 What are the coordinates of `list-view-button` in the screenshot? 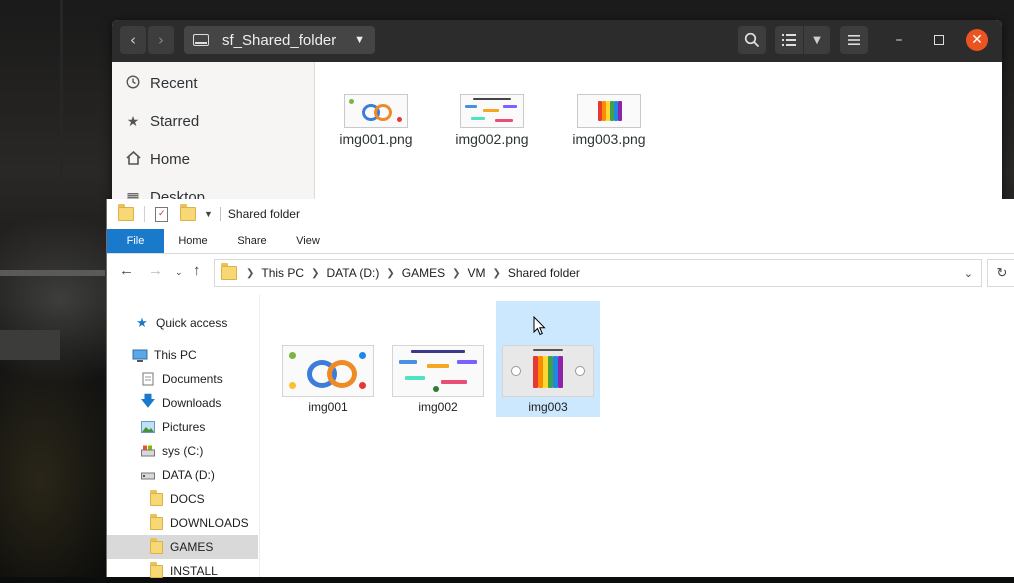 It's located at (789, 40).